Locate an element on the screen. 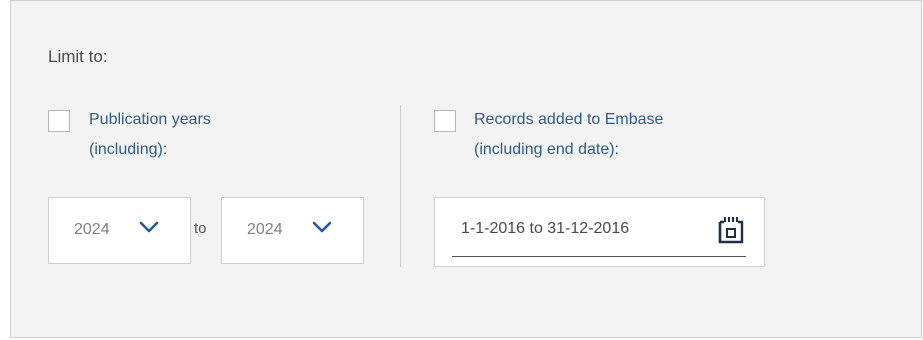  limit-to-title: Limit to: is located at coordinates (78, 56).